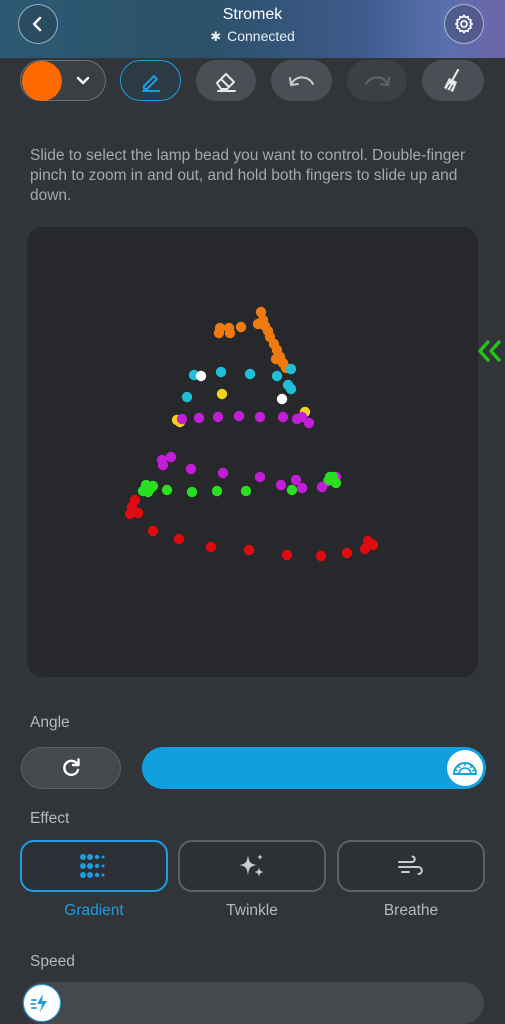  Describe the element at coordinates (216, 36) in the screenshot. I see `bluetooth-icon: ✱` at that location.